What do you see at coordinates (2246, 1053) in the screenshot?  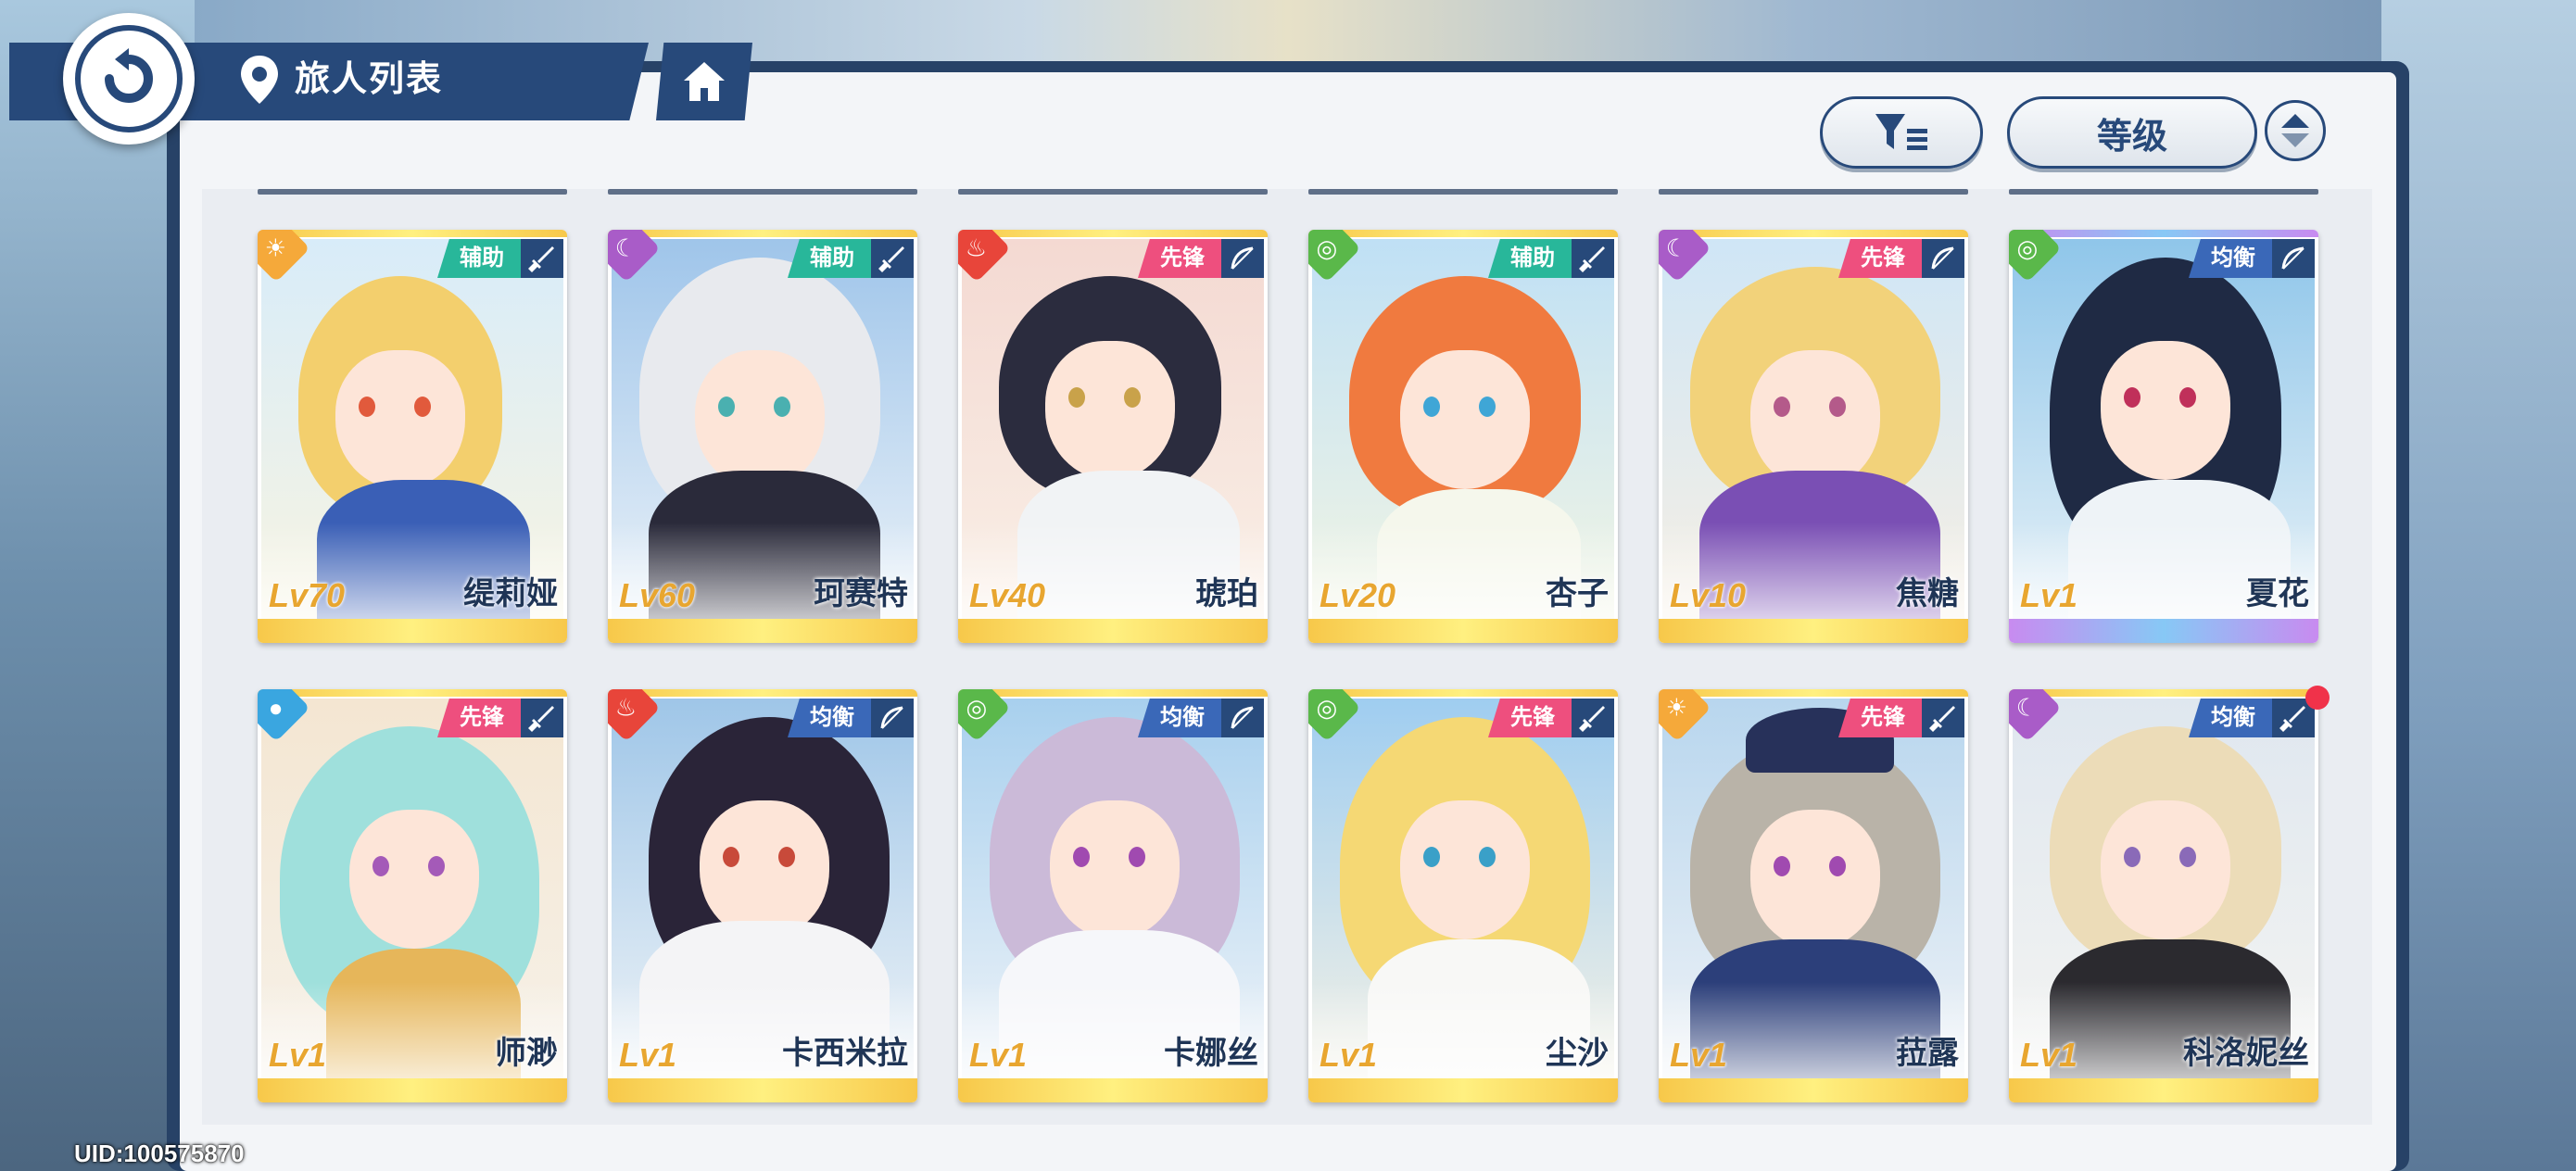 I see `character-name: 科洛妮丝` at bounding box center [2246, 1053].